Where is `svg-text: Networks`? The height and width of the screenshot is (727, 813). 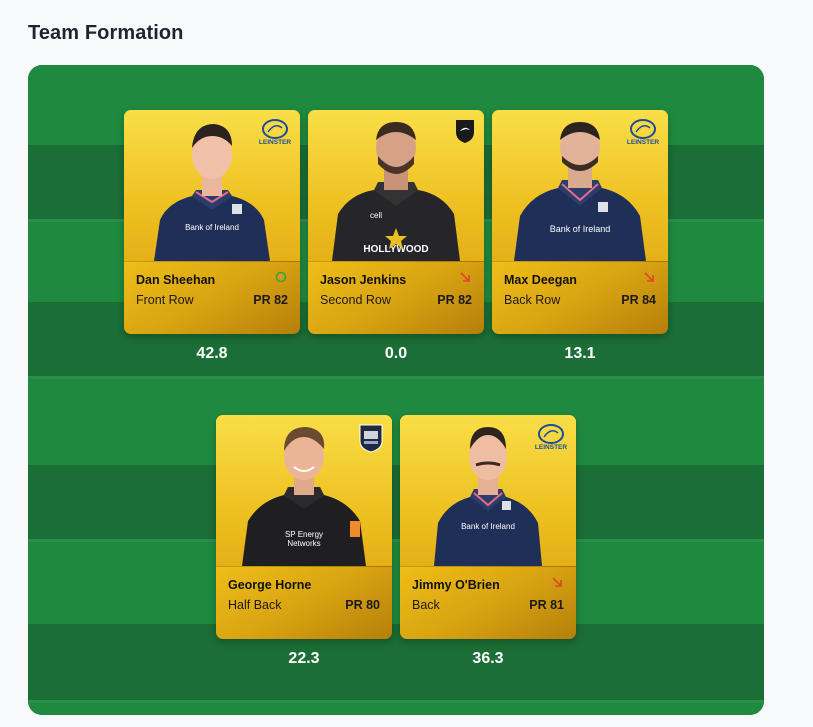 svg-text: Networks is located at coordinates (303, 543).